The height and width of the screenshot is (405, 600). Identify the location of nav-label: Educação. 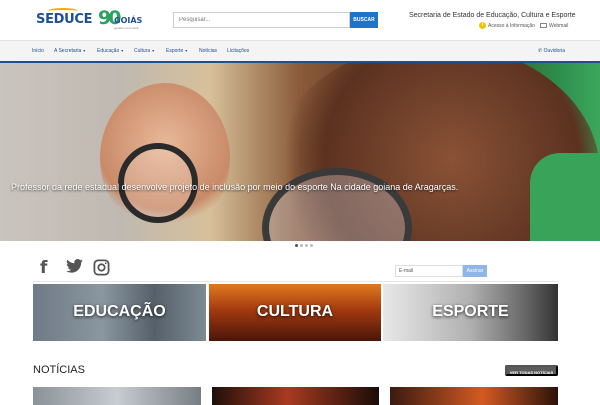
(108, 51).